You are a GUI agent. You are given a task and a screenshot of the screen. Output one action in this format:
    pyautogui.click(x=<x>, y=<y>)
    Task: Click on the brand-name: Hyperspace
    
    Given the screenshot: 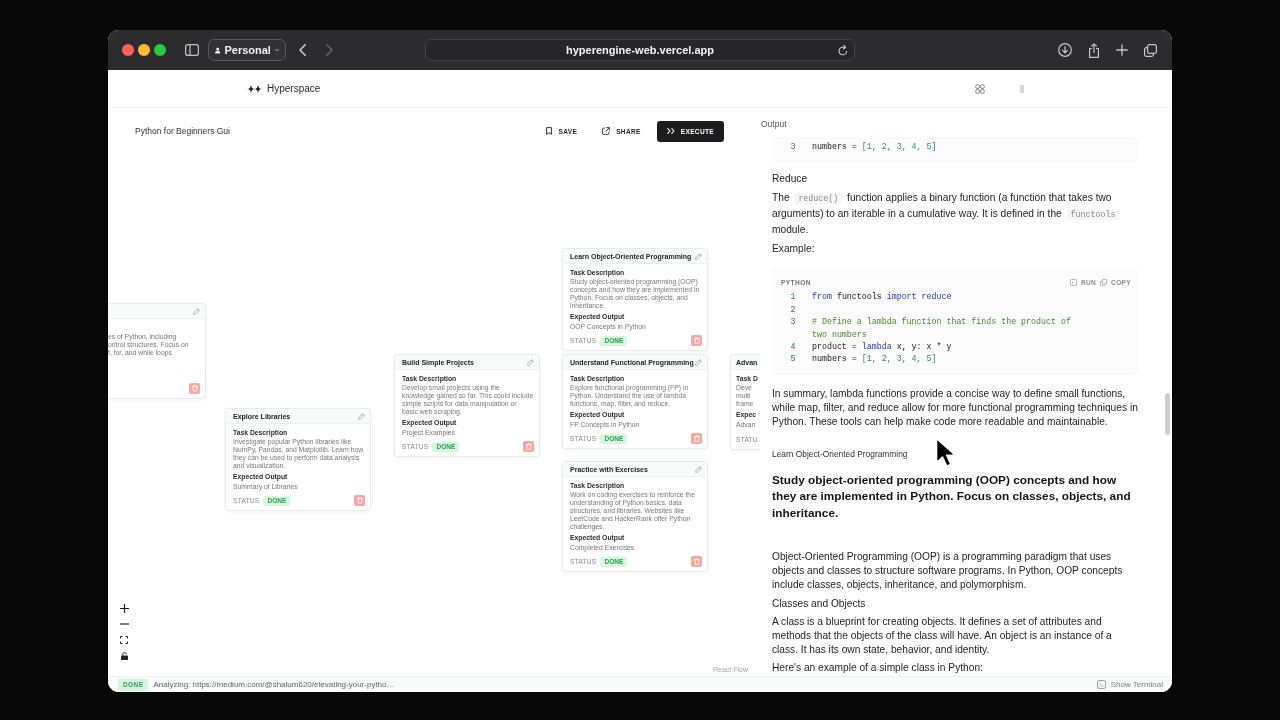 What is the action you would take?
    pyautogui.click(x=294, y=88)
    